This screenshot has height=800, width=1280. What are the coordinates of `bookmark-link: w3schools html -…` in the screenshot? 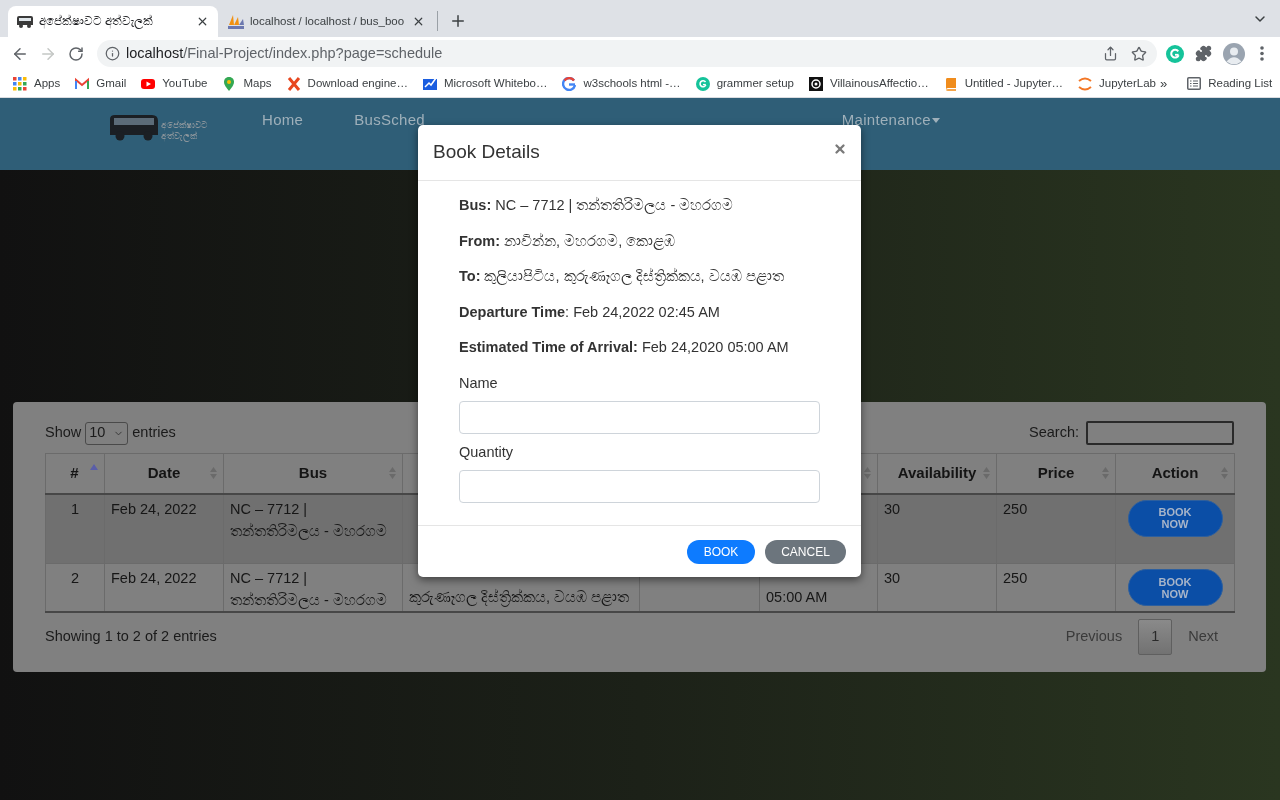 It's located at (621, 83).